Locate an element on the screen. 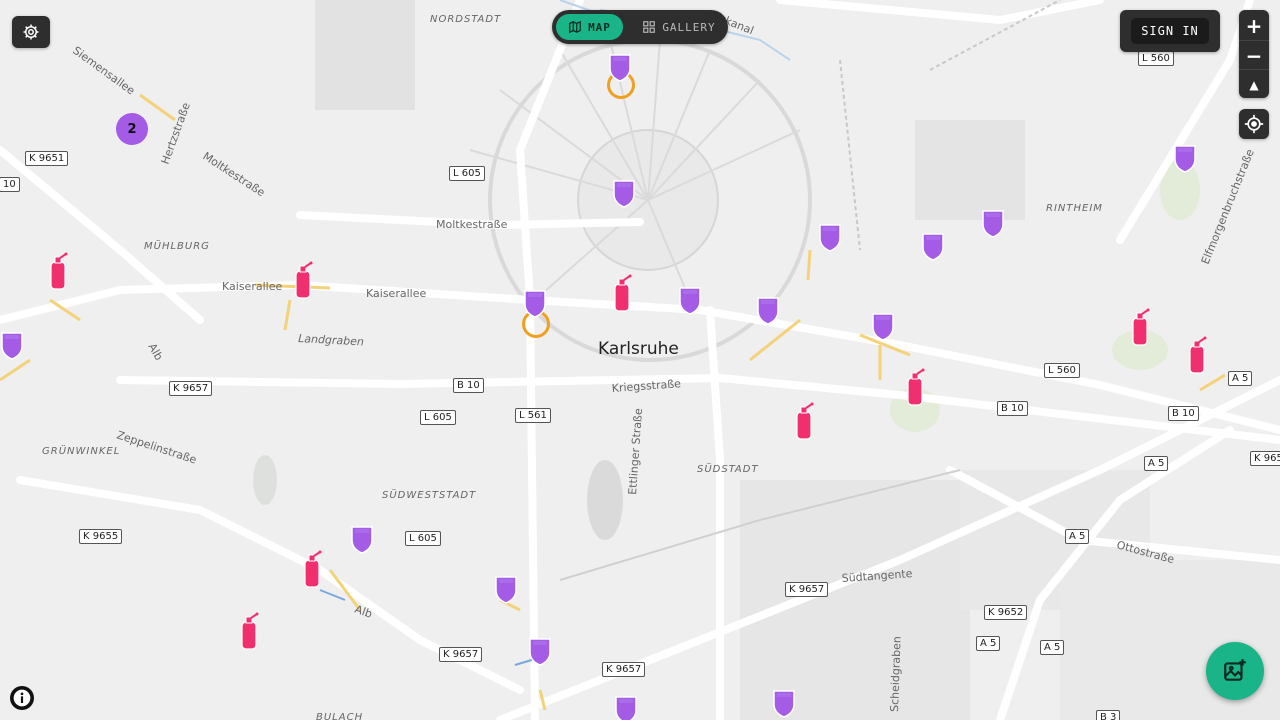 Image resolution: width=1280 pixels, height=720 pixels. zoom-out-button: − is located at coordinates (1254, 55).